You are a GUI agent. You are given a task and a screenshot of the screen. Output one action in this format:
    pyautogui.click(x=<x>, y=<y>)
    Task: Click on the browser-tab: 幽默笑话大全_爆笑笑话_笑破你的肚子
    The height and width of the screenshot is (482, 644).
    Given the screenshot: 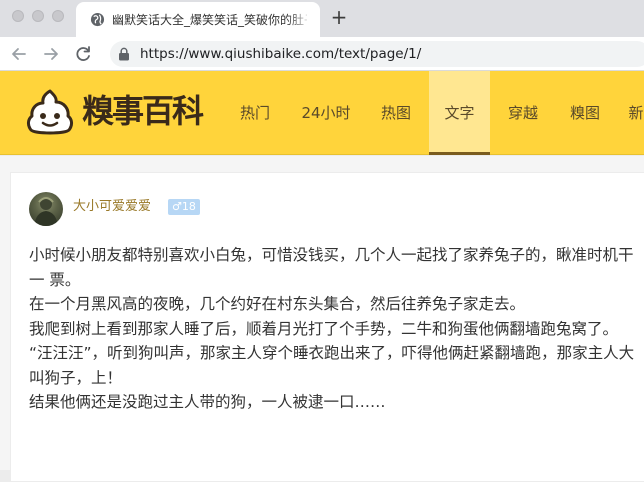 What is the action you would take?
    pyautogui.click(x=198, y=19)
    